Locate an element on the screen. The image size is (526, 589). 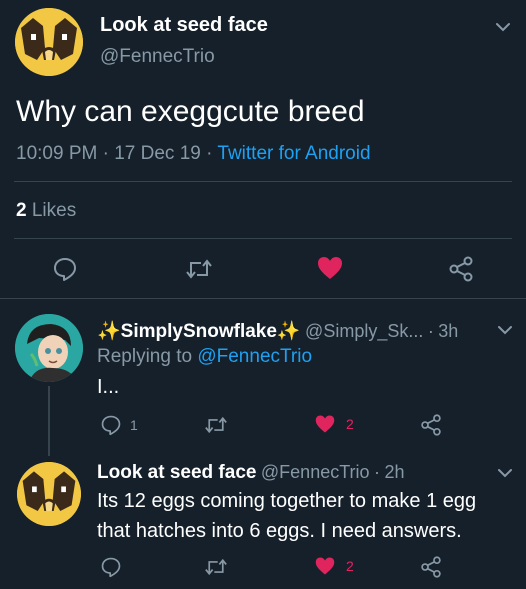
reply-button: 1 is located at coordinates (119, 425).